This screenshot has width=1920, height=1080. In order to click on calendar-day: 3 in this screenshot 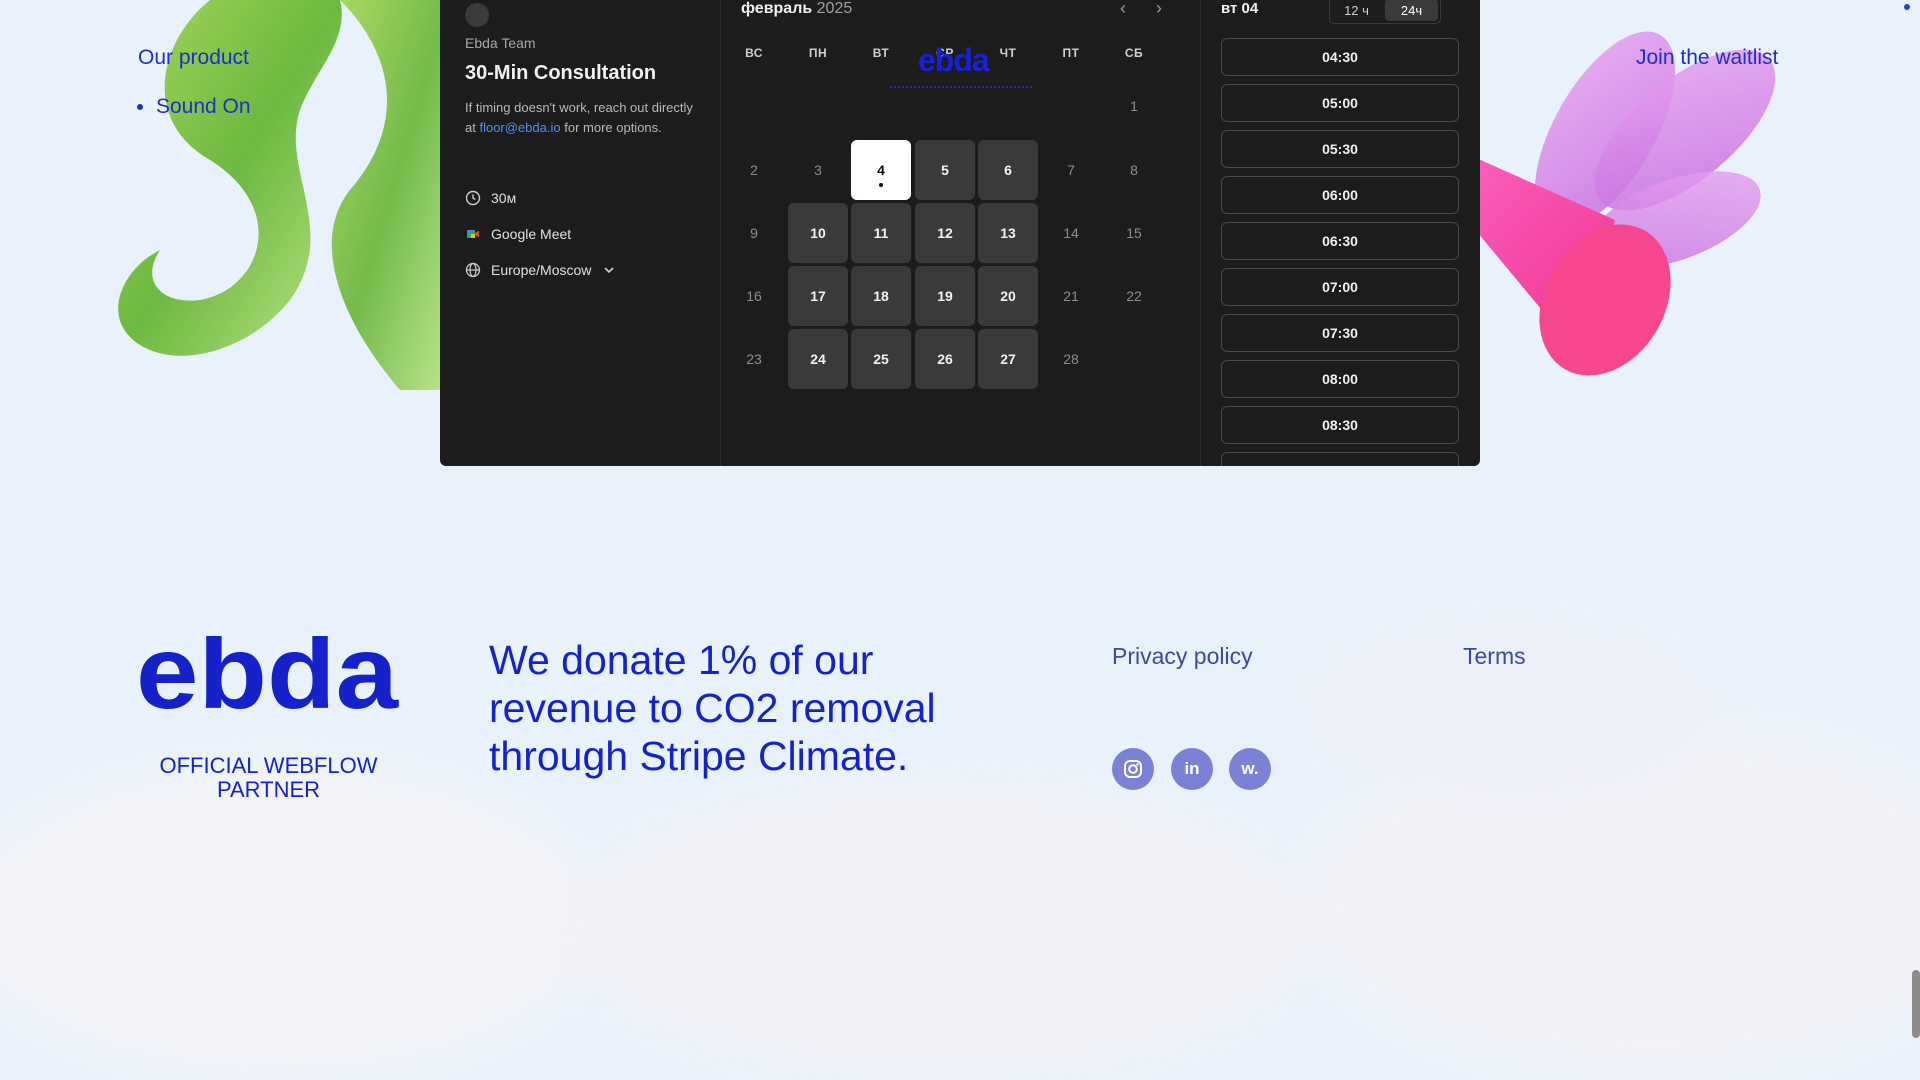, I will do `click(818, 170)`.